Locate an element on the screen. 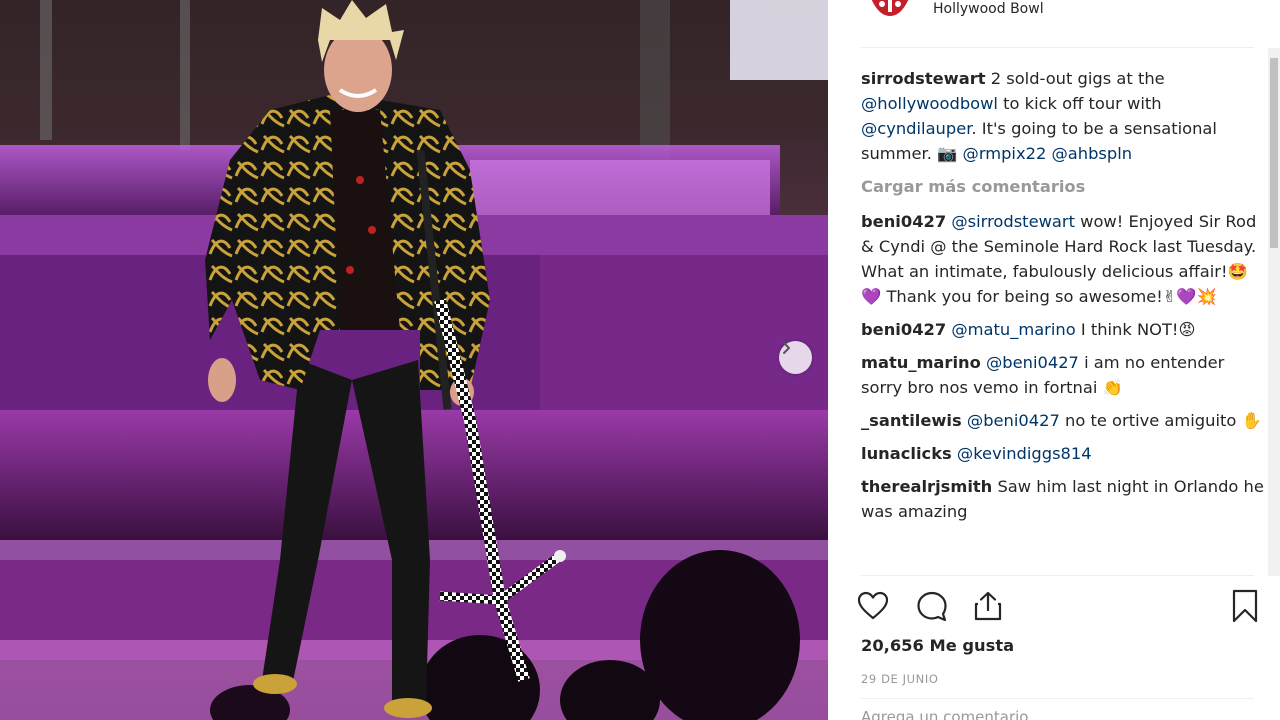 The height and width of the screenshot is (720, 1280). comment-username: _santilewis is located at coordinates (911, 420).